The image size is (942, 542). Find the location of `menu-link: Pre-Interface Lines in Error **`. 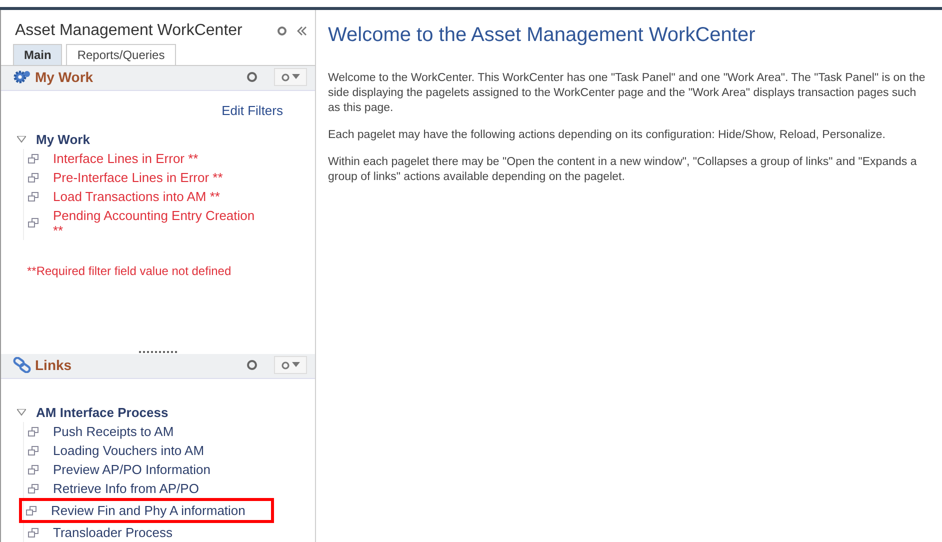

menu-link: Pre-Interface Lines in Error ** is located at coordinates (138, 177).